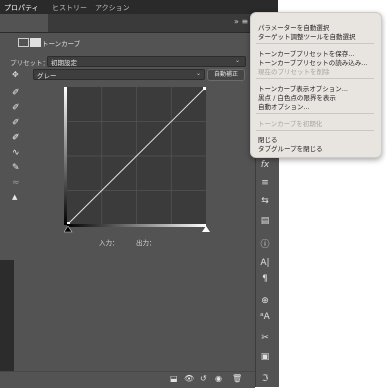 The height and width of the screenshot is (388, 386). What do you see at coordinates (16, 108) in the screenshot?
I see `eyedropper-black-icon: ✐` at bounding box center [16, 108].